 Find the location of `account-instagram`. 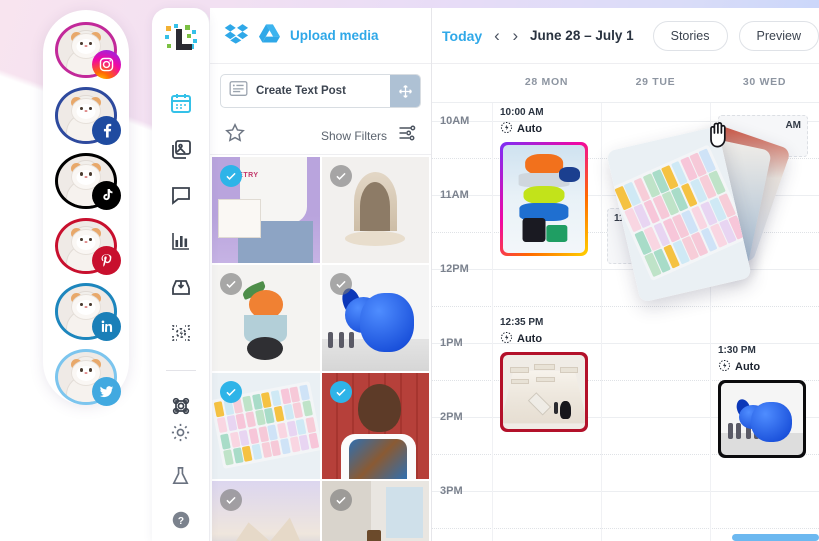

account-instagram is located at coordinates (88, 51).